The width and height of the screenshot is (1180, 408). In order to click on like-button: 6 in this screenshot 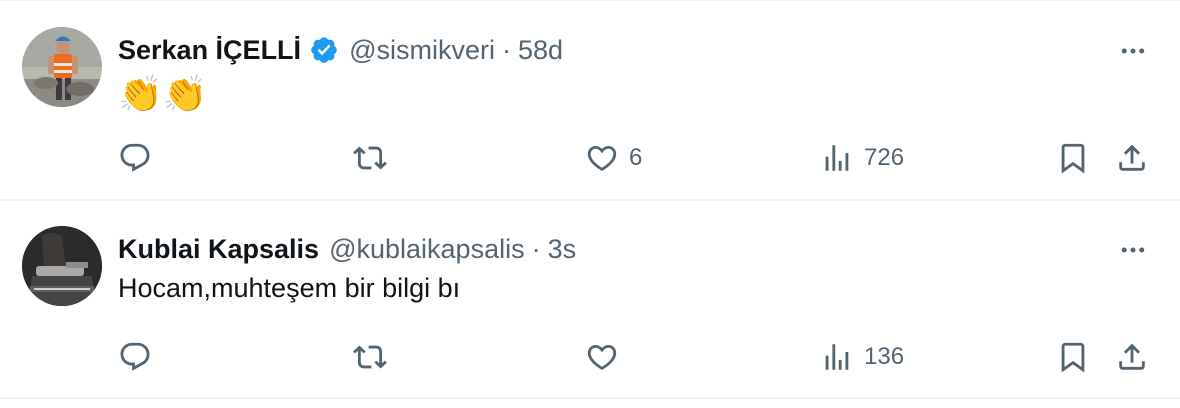, I will do `click(613, 158)`.